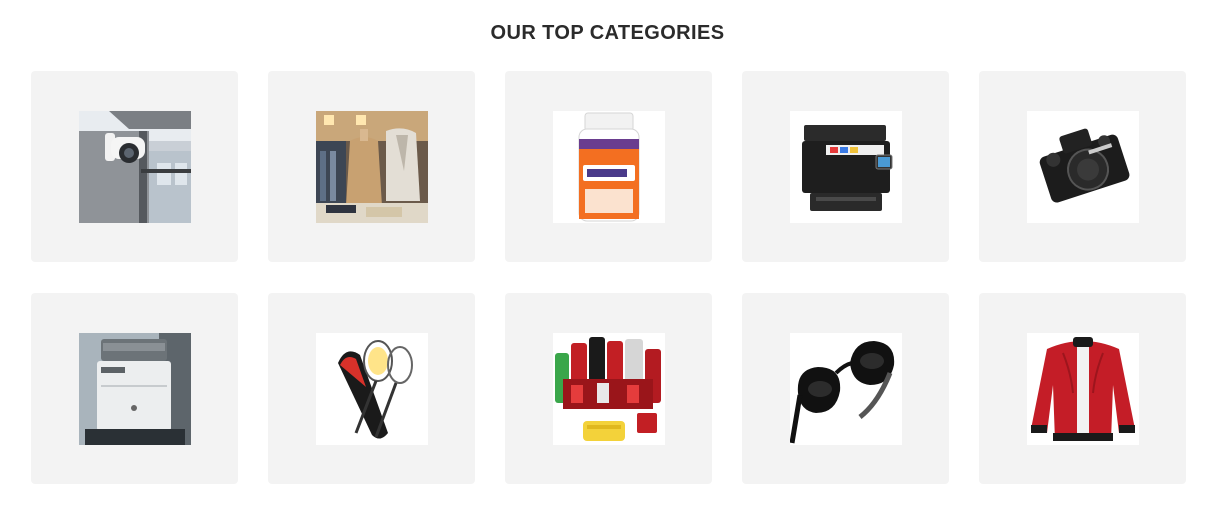 Image resolution: width=1220 pixels, height=512 pixels. I want to click on car-care-products-icon, so click(608, 388).